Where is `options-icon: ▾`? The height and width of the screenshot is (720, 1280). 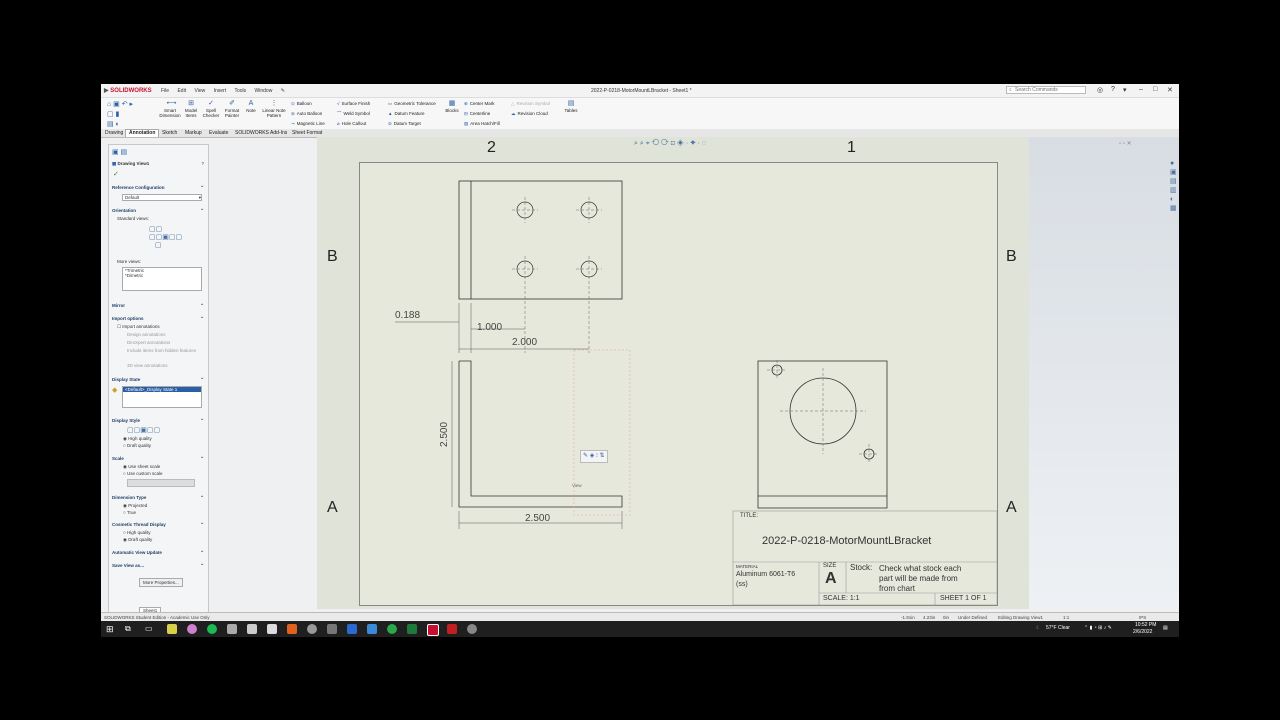 options-icon: ▾ is located at coordinates (1125, 90).